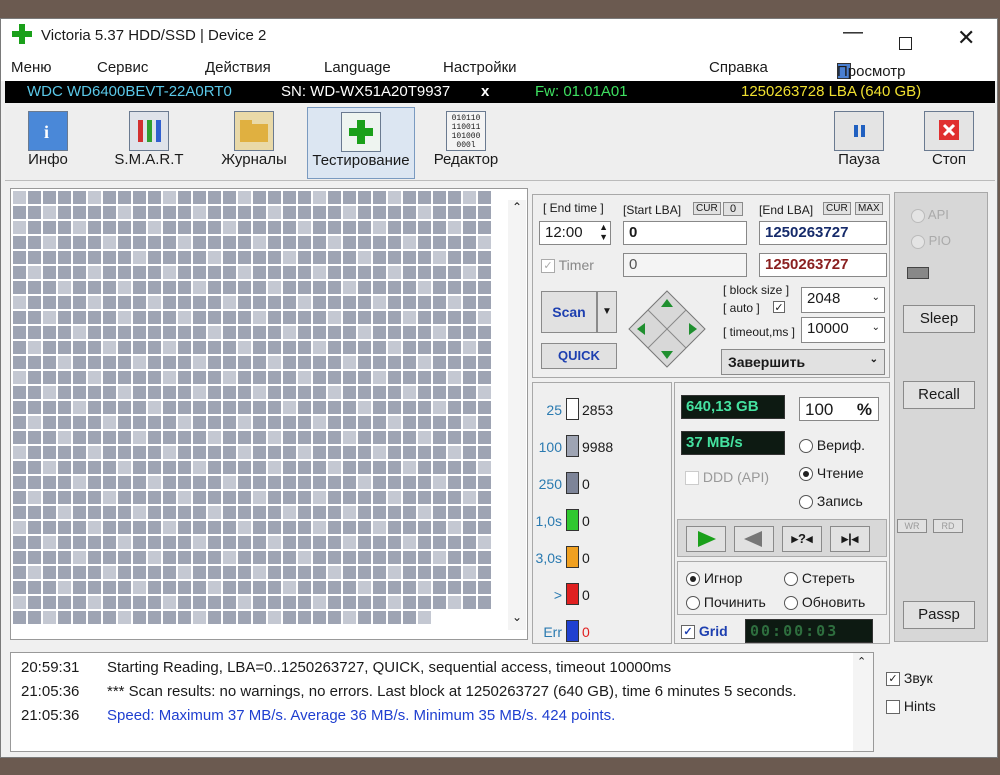 The height and width of the screenshot is (775, 1000). Describe the element at coordinates (254, 139) in the screenshot. I see `logs-button: Журналы` at that location.